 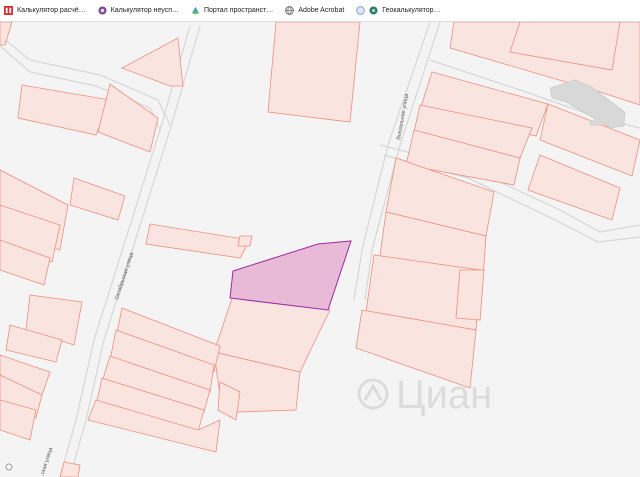 I want to click on bookmark-4: Adobe Acrobat, so click(x=314, y=10).